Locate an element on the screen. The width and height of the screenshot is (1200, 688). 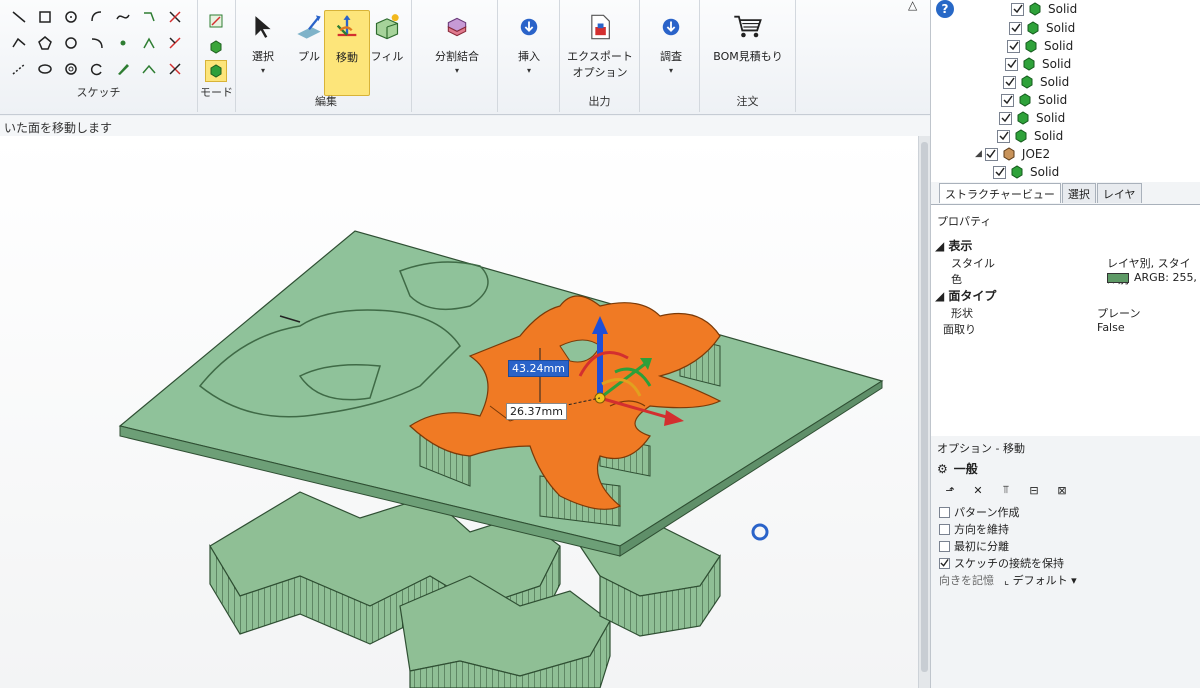
offset-tool-icon is located at coordinates (149, 43).